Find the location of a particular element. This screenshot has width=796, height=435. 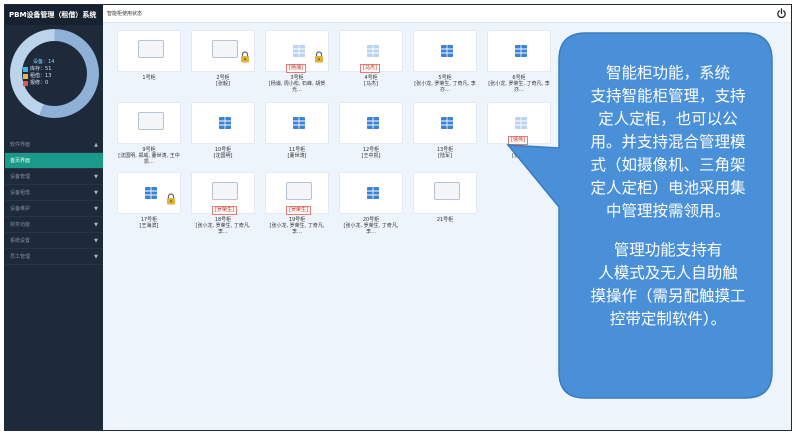

cabinet-users: [王中凯] is located at coordinates (371, 156).